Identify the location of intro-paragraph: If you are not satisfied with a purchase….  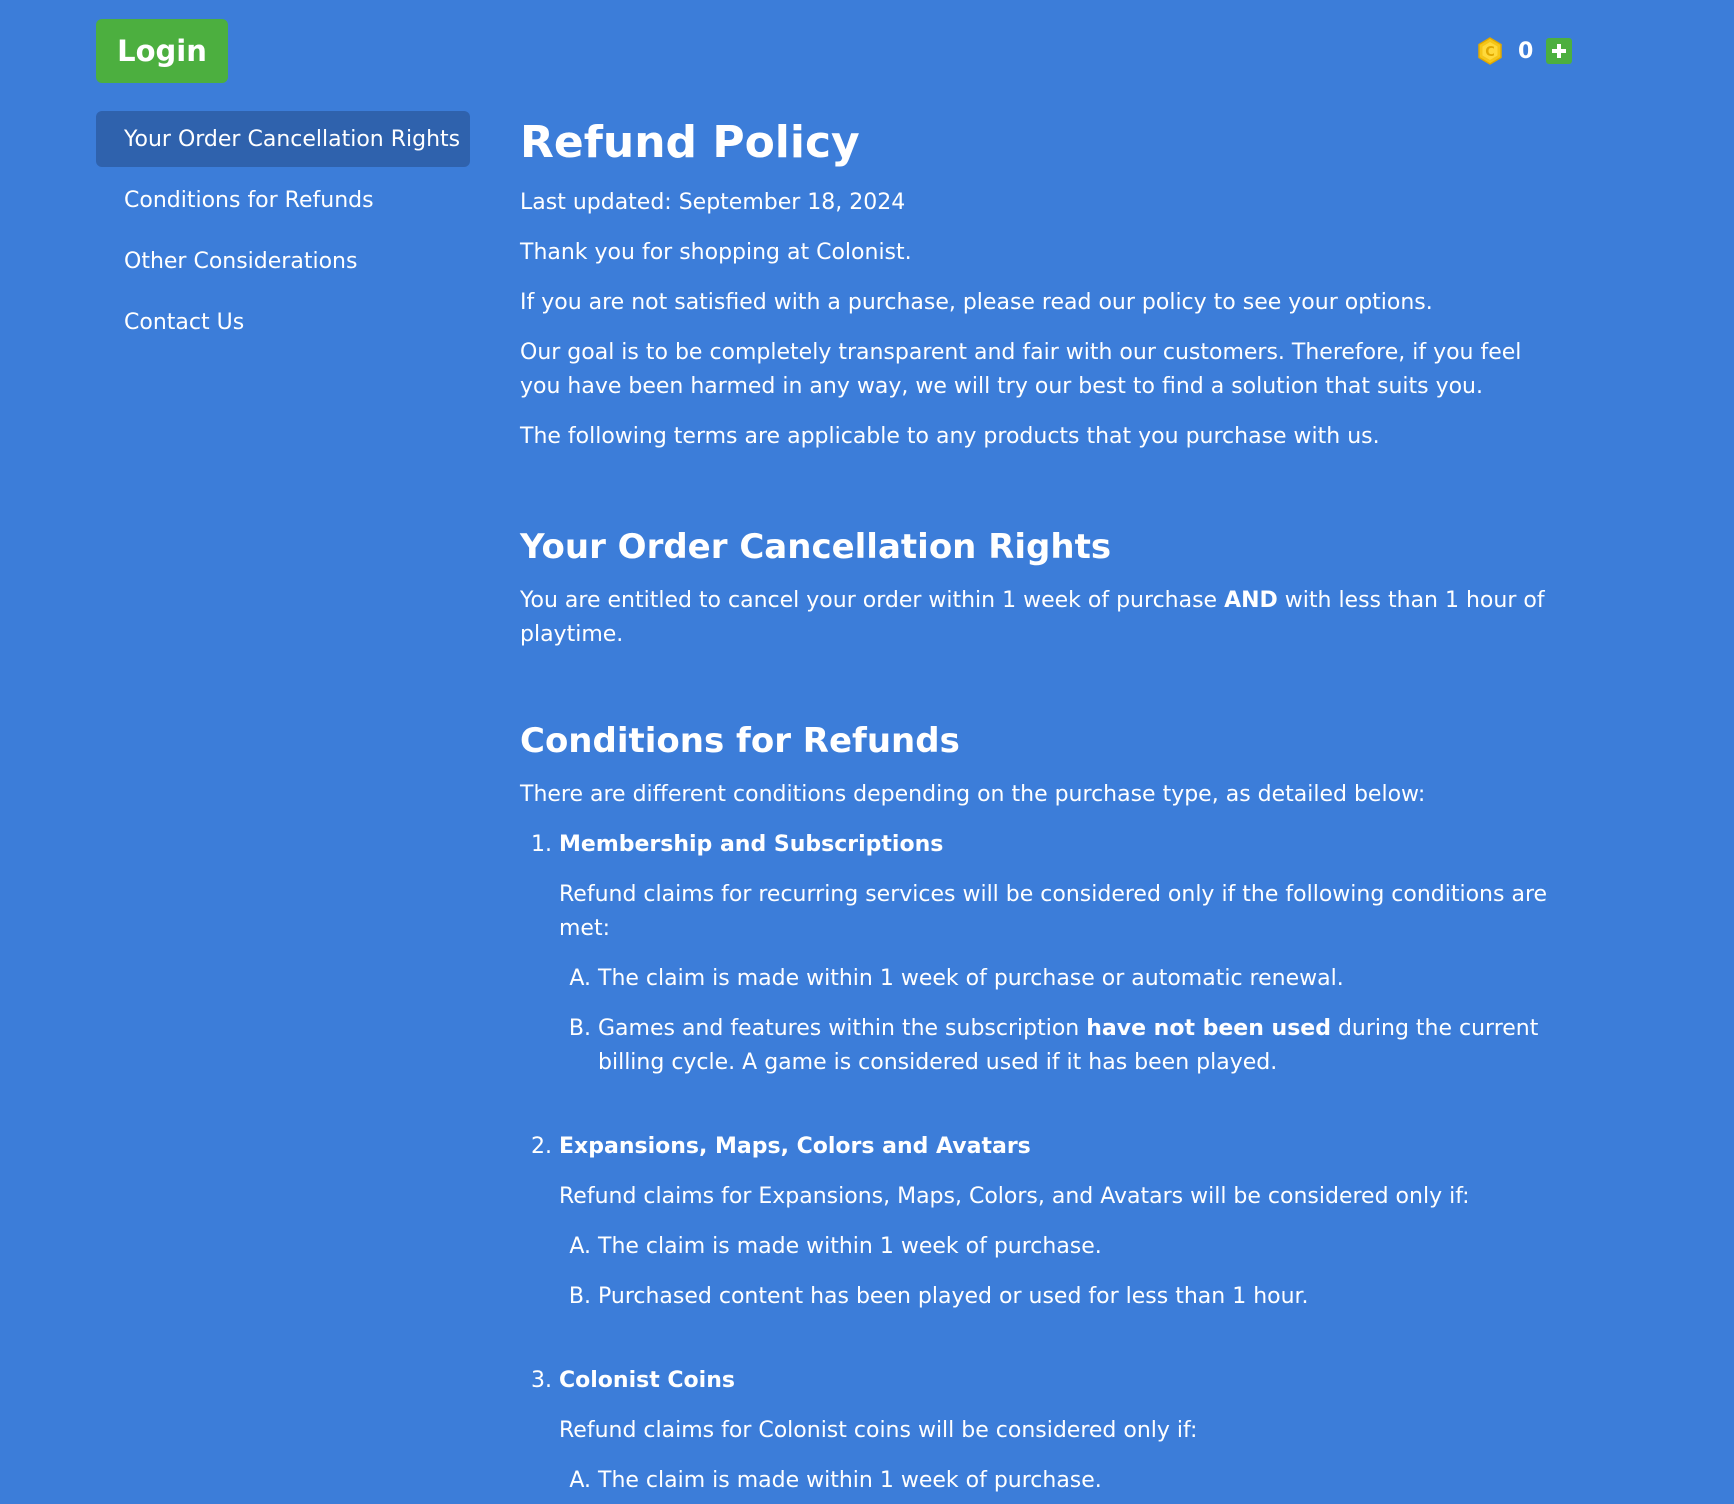
(976, 302).